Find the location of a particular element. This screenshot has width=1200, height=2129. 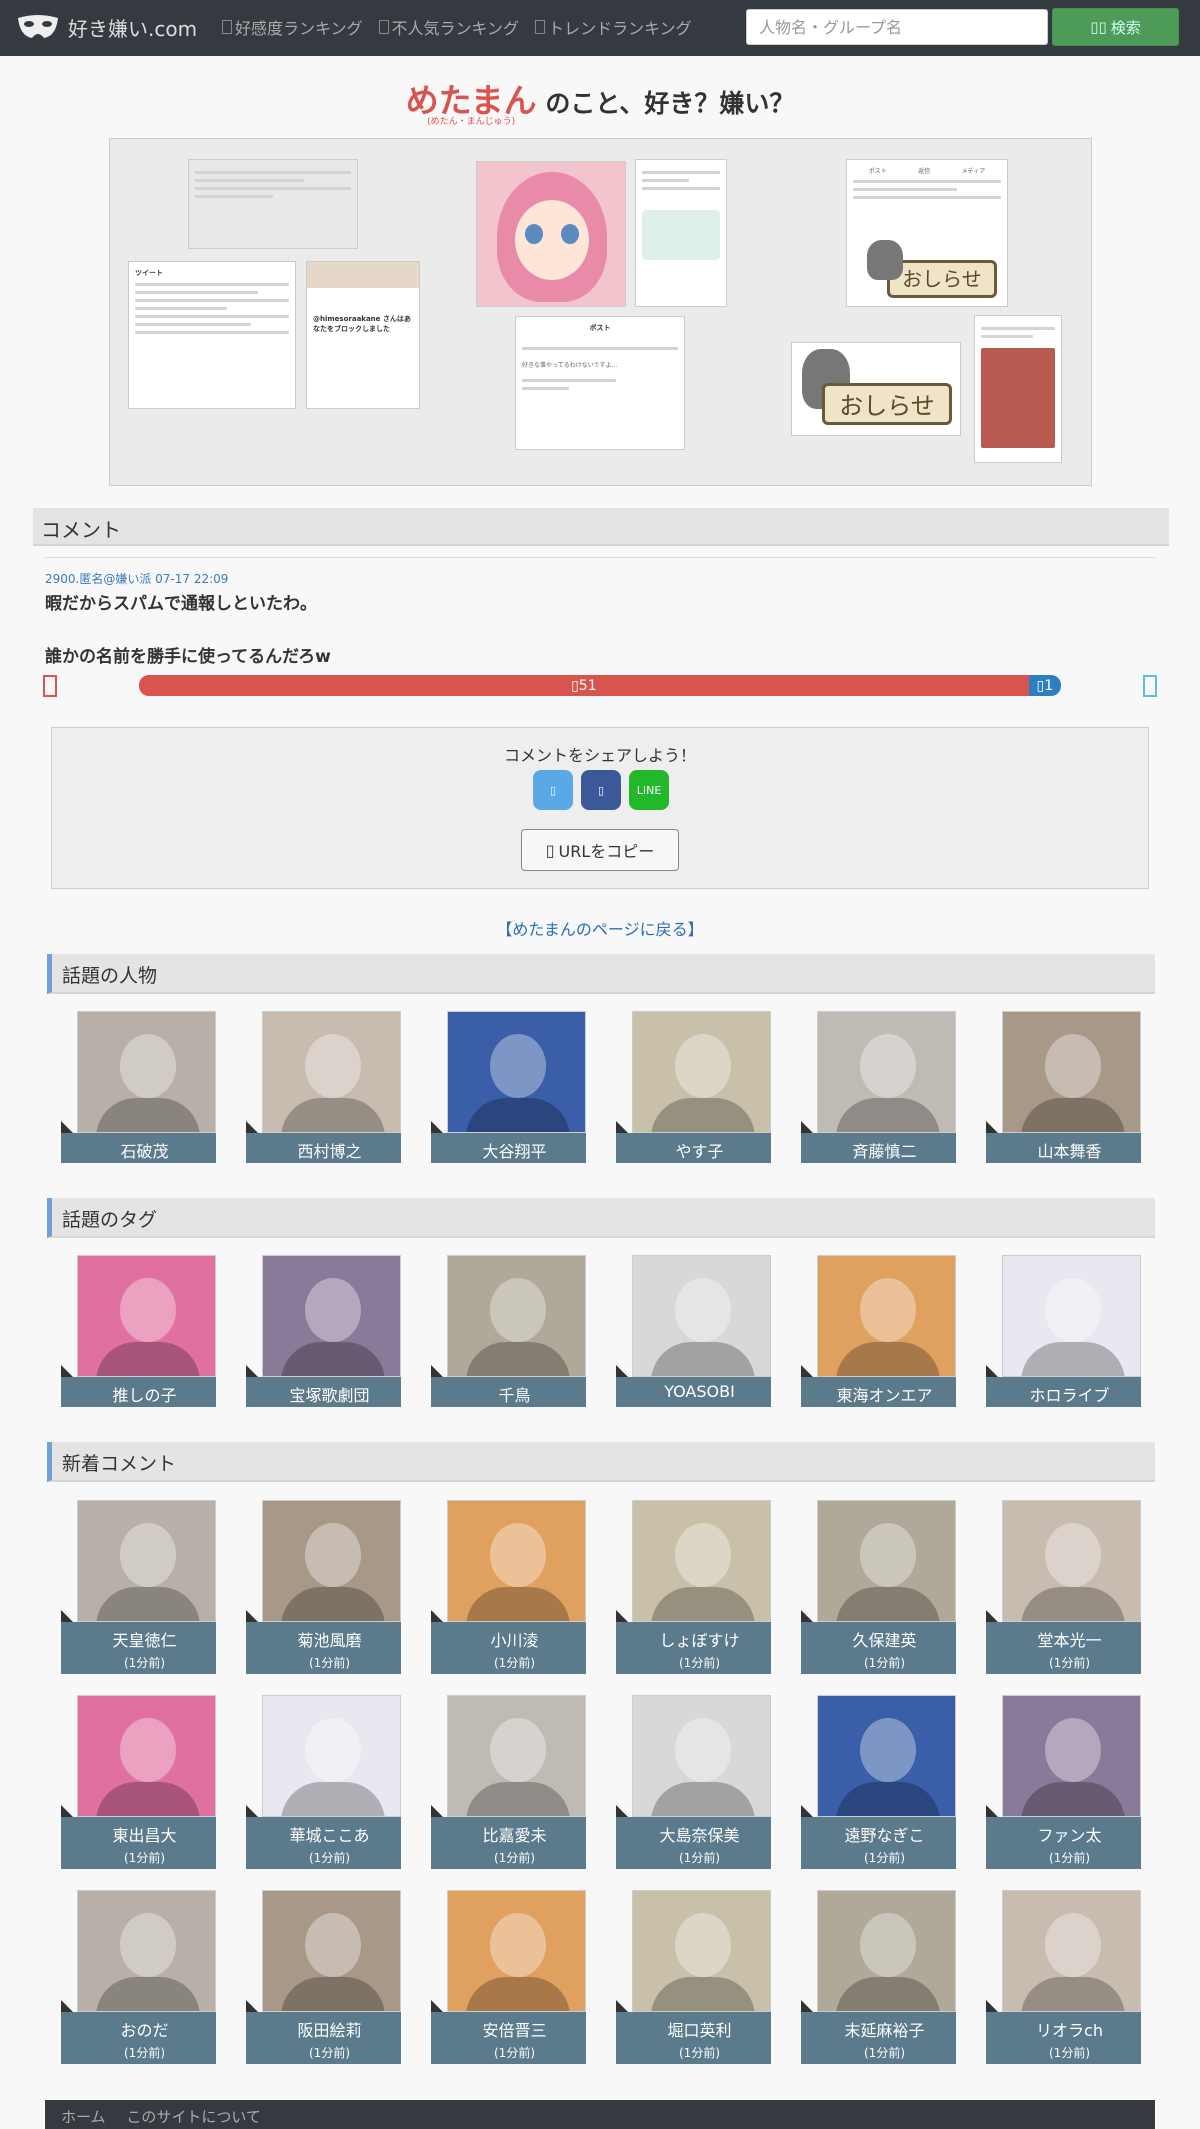

person-card: 阪田絵莉 (1分前) is located at coordinates (323, 1977).